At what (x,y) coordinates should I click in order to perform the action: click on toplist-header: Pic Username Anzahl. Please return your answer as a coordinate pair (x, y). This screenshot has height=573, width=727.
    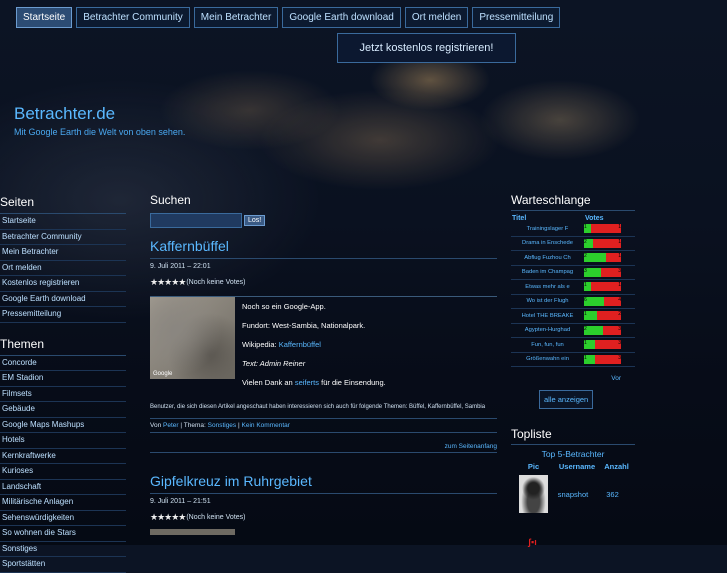
    Looking at the image, I should click on (573, 466).